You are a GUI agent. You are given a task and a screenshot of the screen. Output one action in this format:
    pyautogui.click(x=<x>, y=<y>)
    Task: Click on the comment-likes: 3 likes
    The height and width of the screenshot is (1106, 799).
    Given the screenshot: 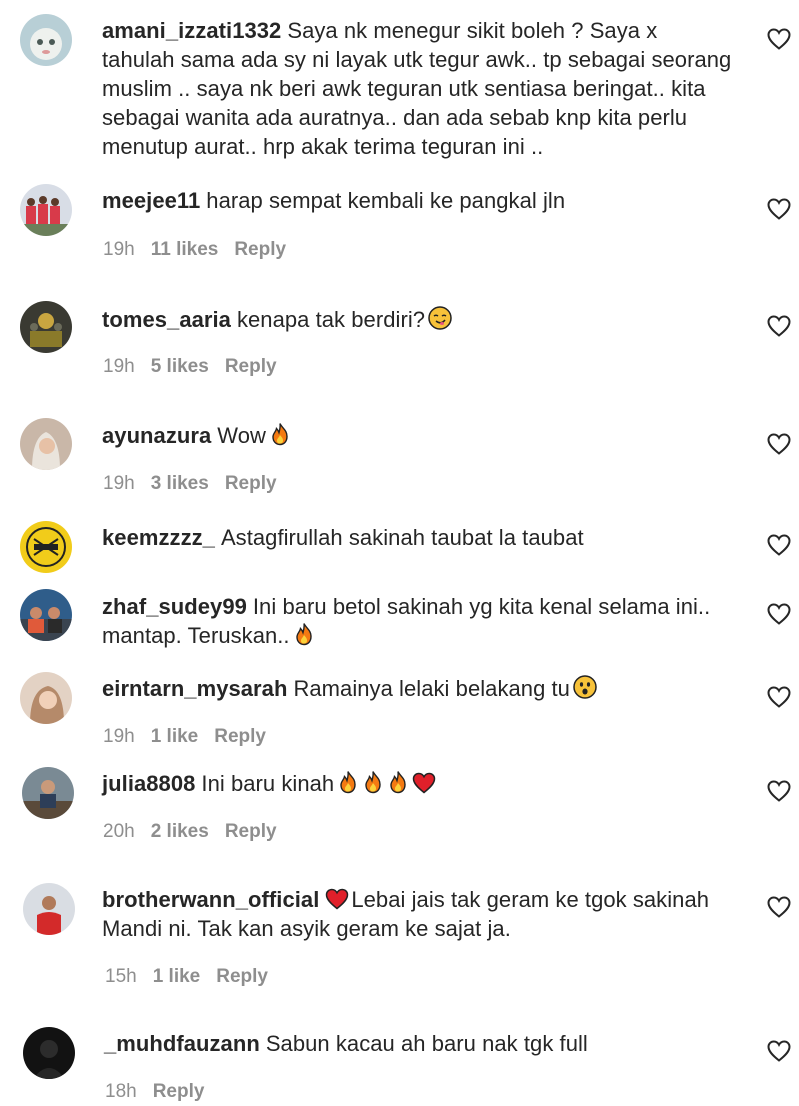 What is the action you would take?
    pyautogui.click(x=180, y=484)
    